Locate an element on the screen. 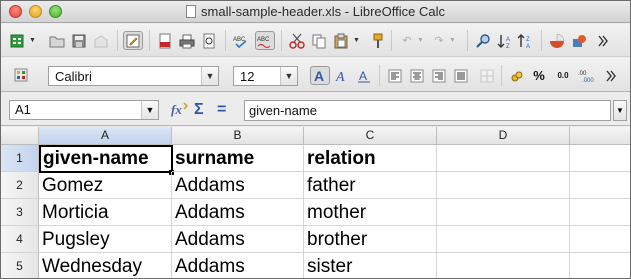  align-right-icon is located at coordinates (439, 75).